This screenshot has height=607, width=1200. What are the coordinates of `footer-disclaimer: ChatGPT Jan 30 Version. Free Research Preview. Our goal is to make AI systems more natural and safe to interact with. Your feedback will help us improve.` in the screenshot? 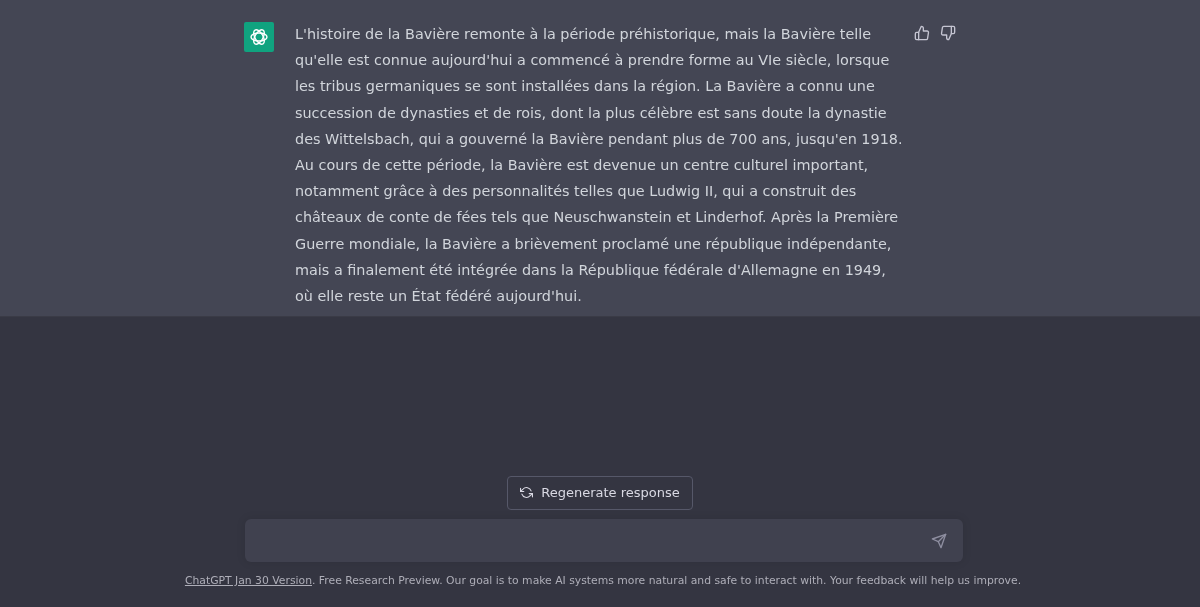 It's located at (603, 580).